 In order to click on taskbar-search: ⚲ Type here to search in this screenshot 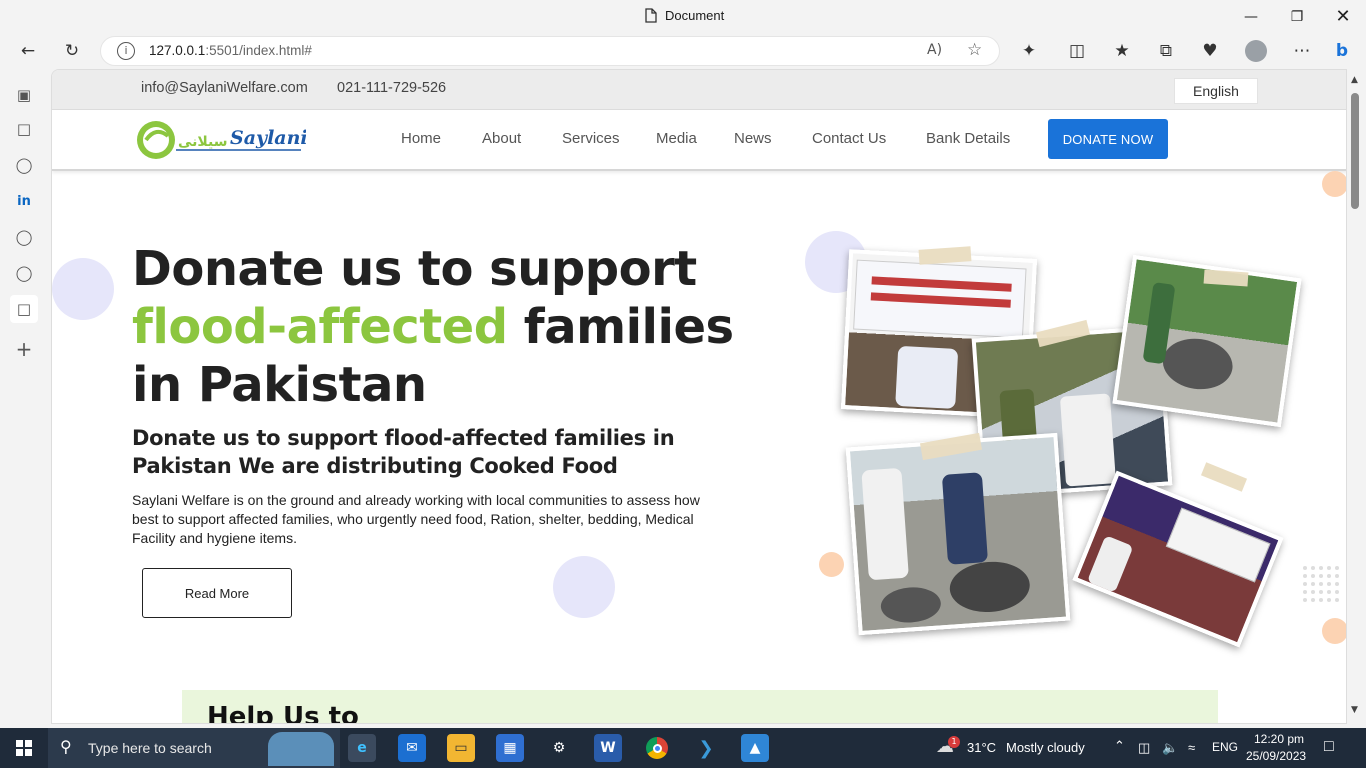, I will do `click(194, 748)`.